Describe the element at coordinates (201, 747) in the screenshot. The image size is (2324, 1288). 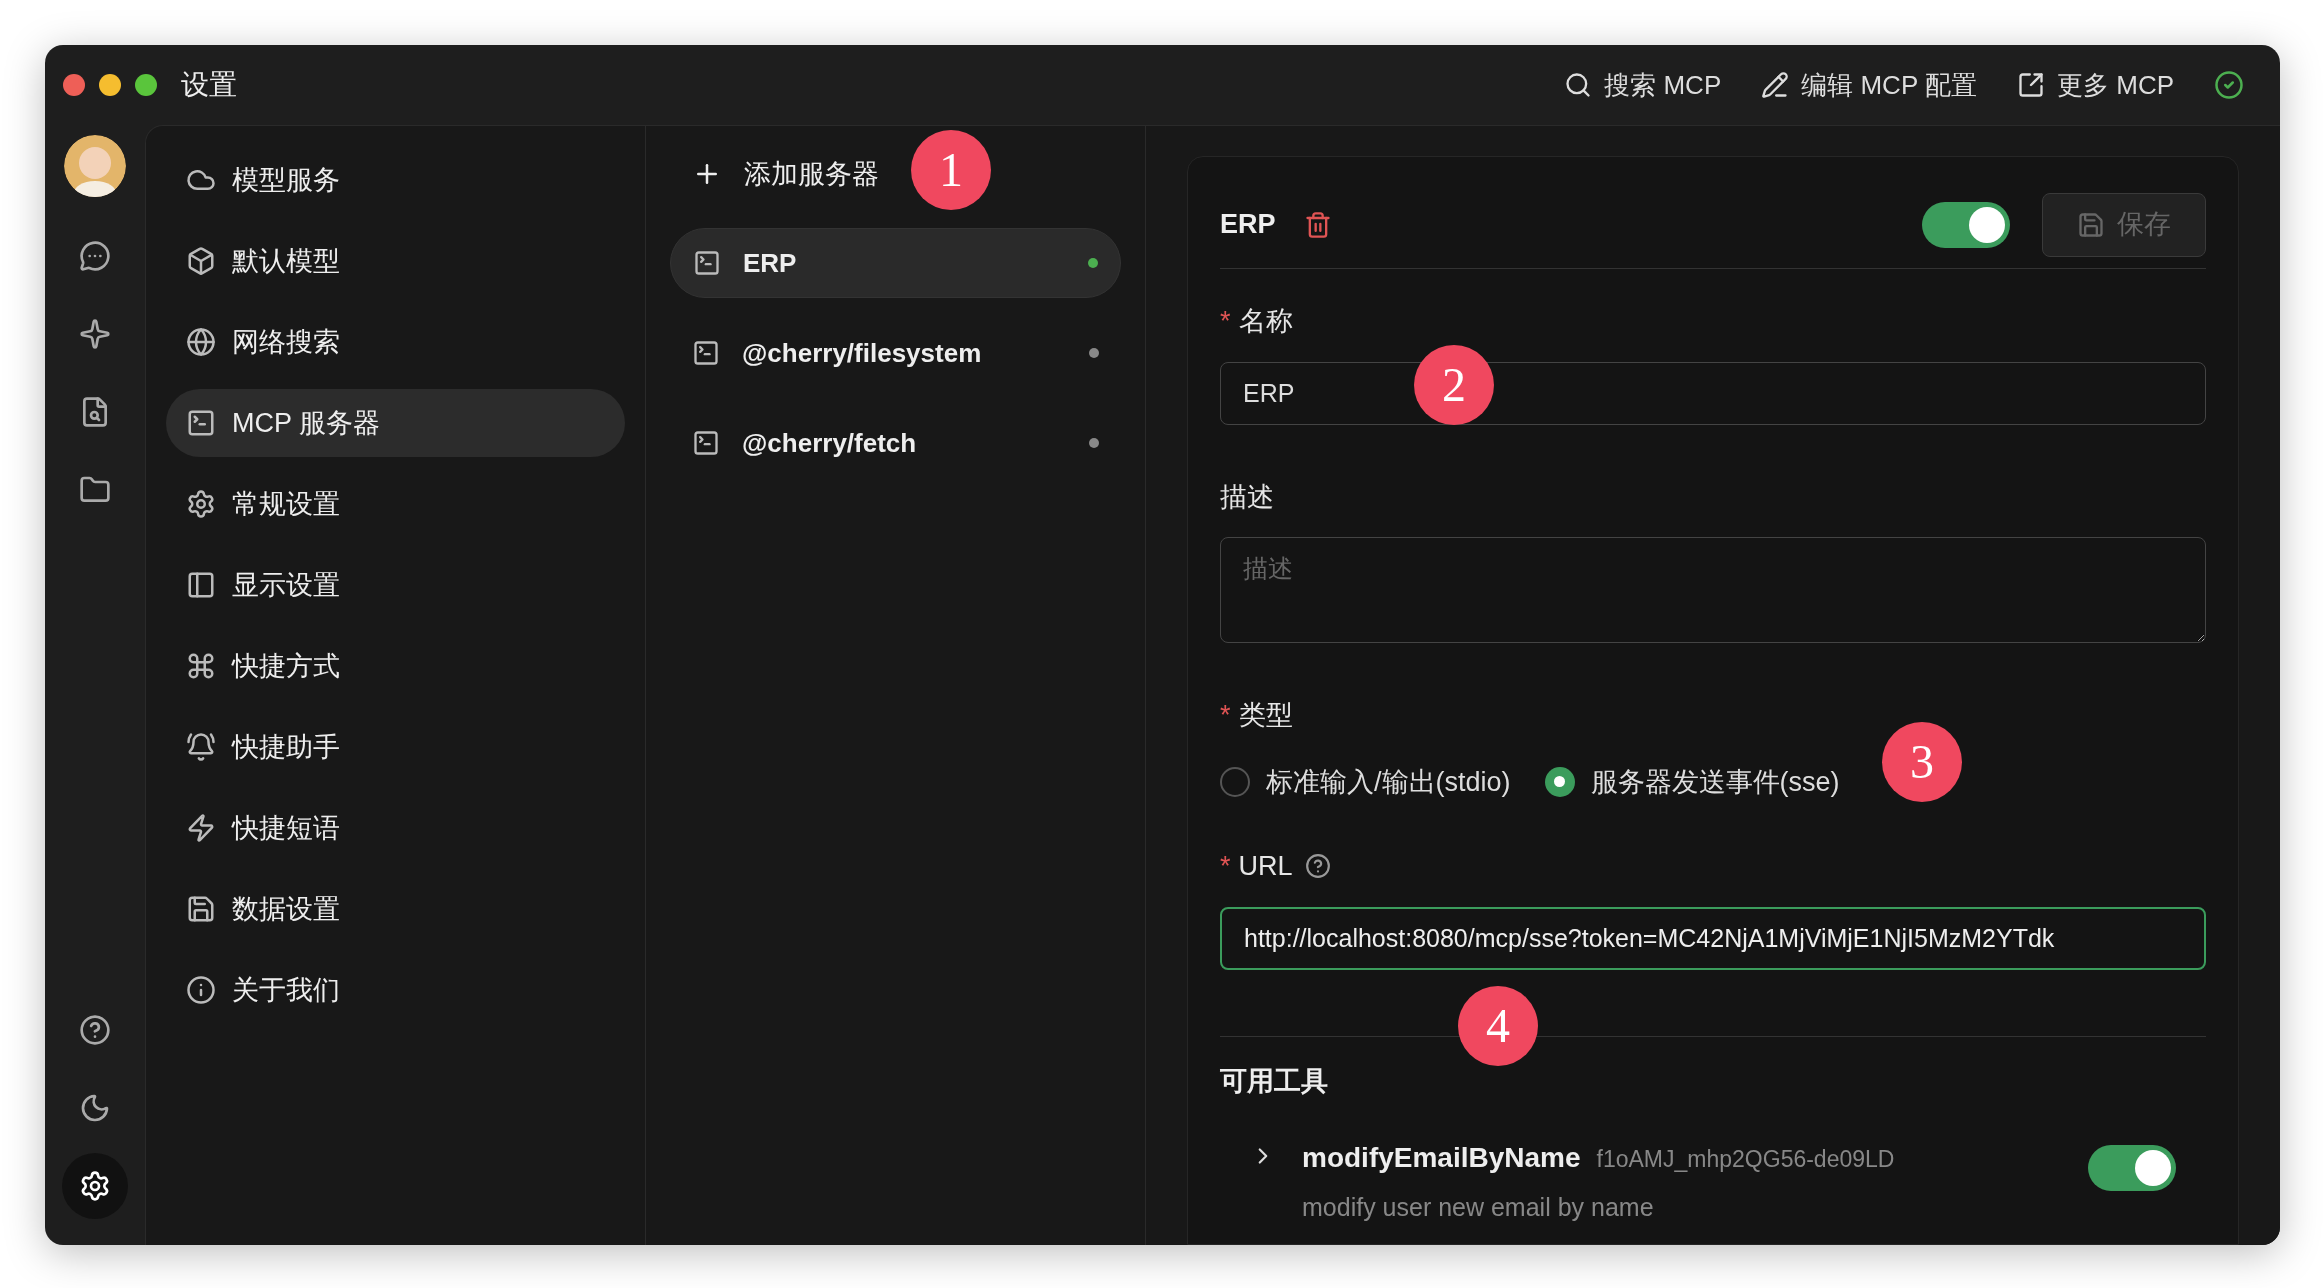
I see `bell-icon` at that location.